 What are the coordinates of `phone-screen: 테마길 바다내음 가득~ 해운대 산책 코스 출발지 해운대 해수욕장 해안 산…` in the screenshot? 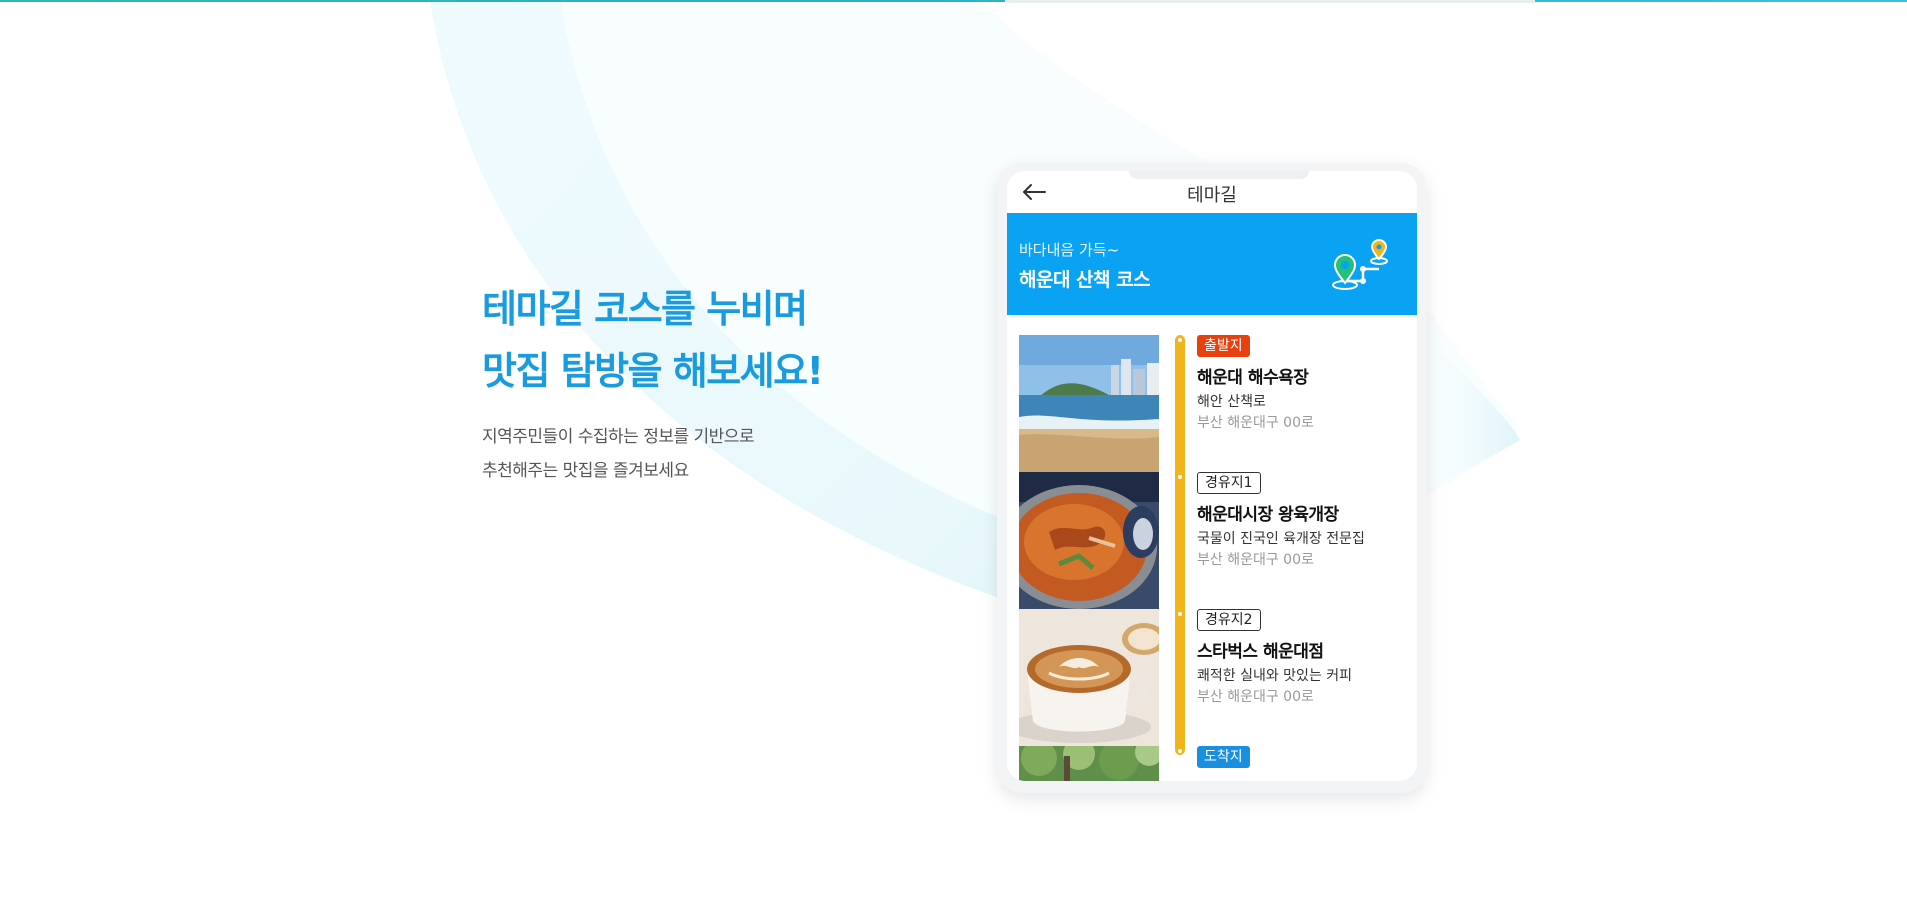 It's located at (1212, 476).